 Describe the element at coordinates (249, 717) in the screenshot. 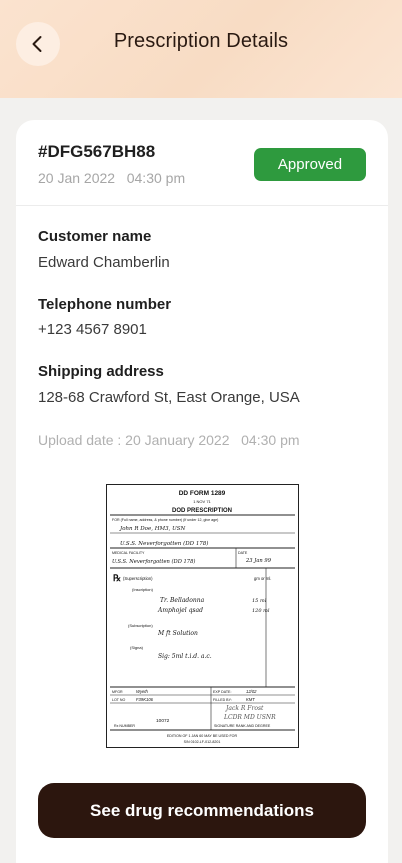

I see `rx-rank: LCDR MD USNR` at that location.